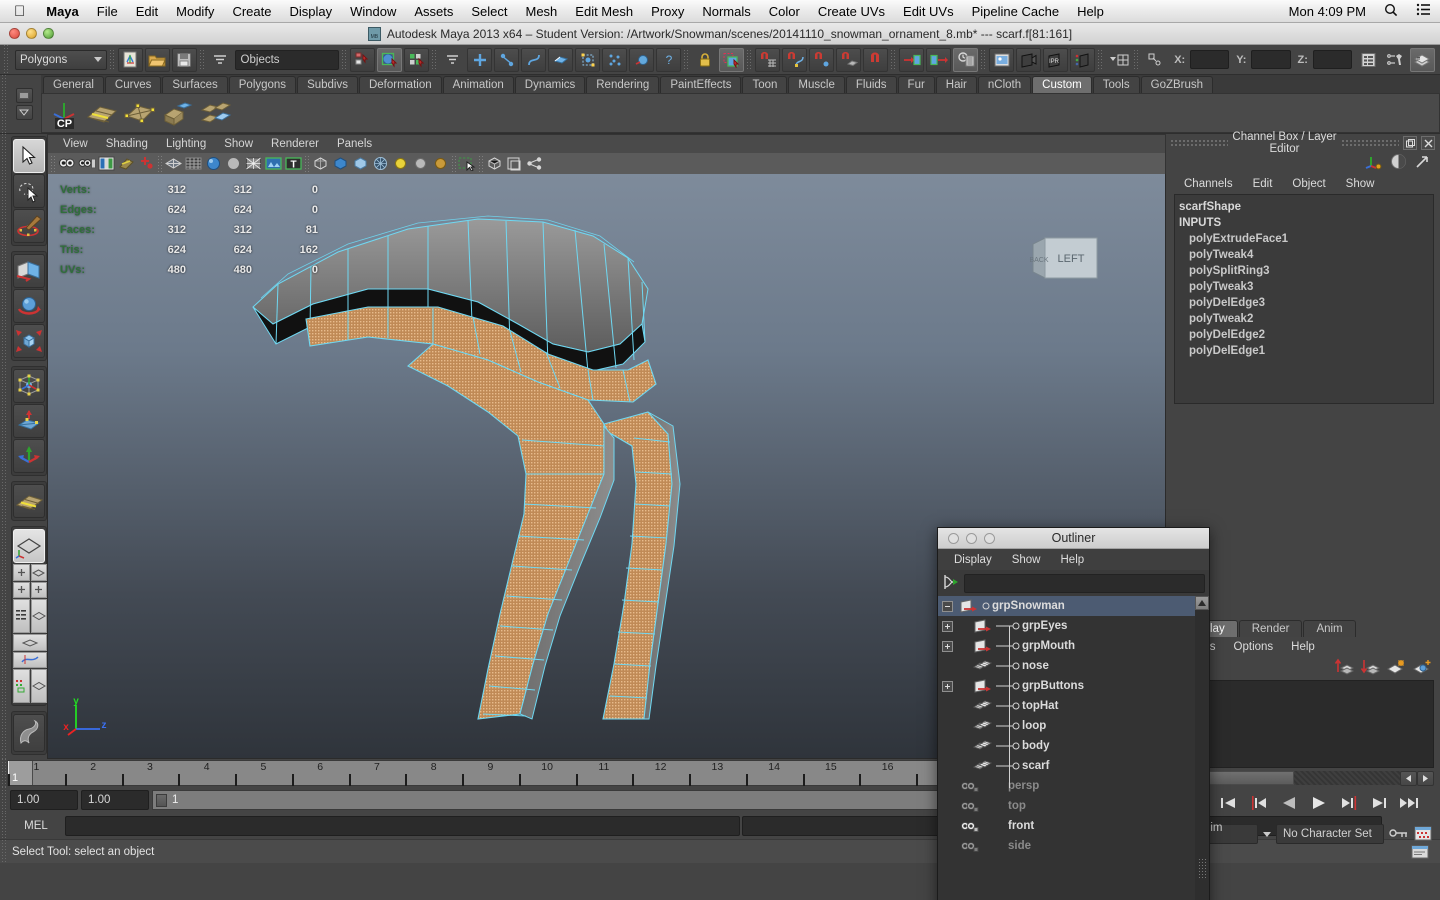  What do you see at coordinates (3, 773) in the screenshot?
I see `time-slider-grip` at bounding box center [3, 773].